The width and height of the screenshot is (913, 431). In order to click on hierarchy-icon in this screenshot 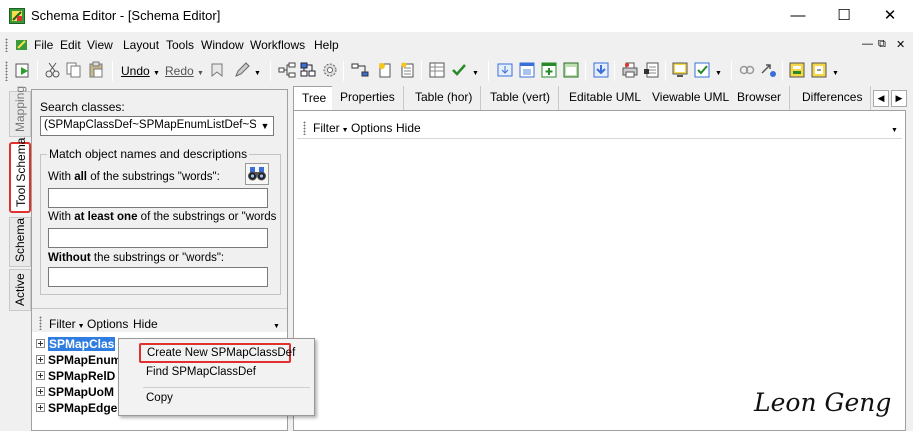, I will do `click(308, 70)`.